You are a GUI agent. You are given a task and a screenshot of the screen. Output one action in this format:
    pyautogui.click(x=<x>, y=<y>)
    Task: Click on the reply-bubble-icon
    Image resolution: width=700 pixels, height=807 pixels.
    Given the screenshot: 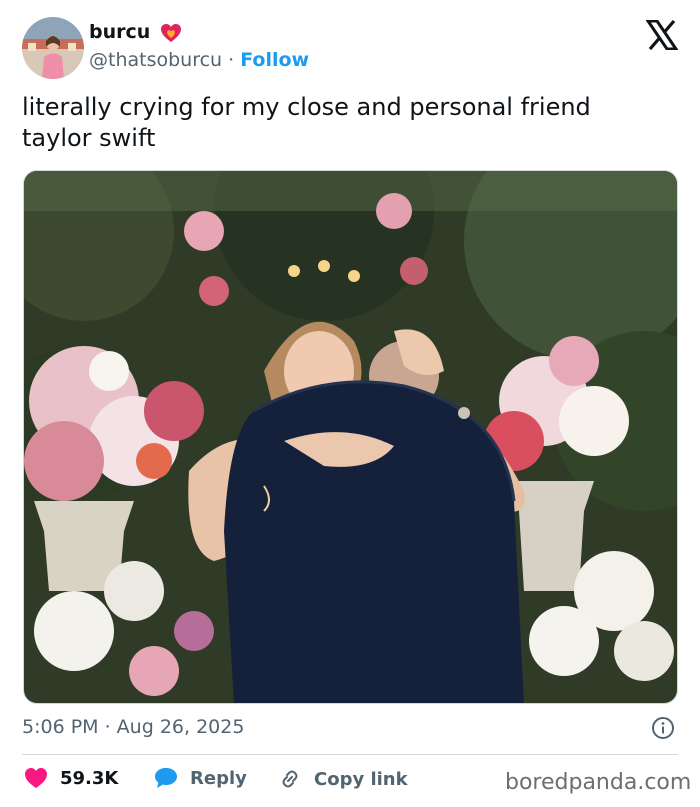 What is the action you would take?
    pyautogui.click(x=166, y=778)
    